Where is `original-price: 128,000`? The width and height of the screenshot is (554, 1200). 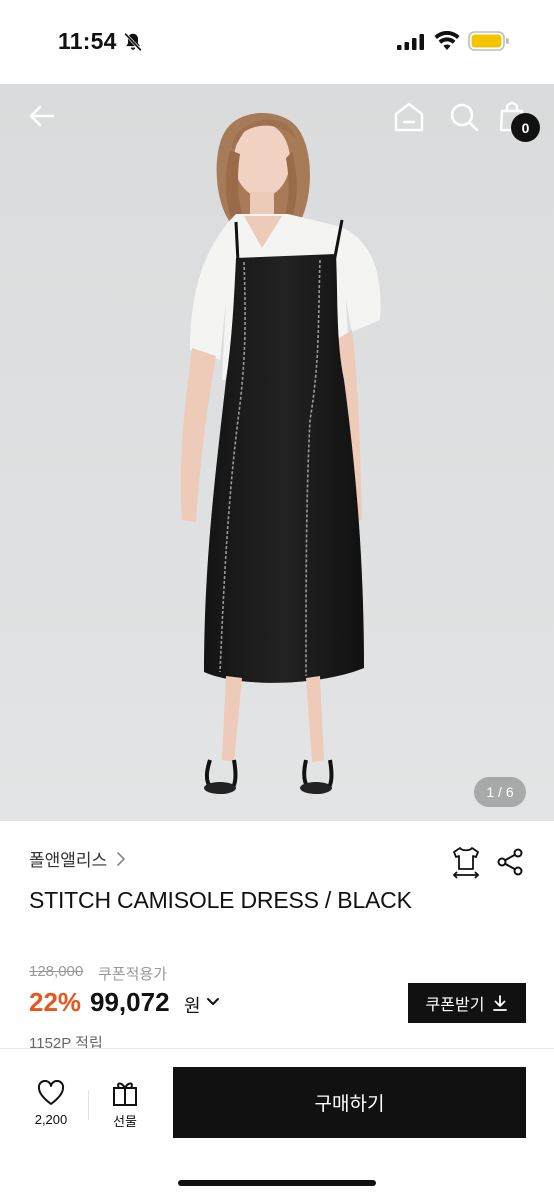 original-price: 128,000 is located at coordinates (56, 971).